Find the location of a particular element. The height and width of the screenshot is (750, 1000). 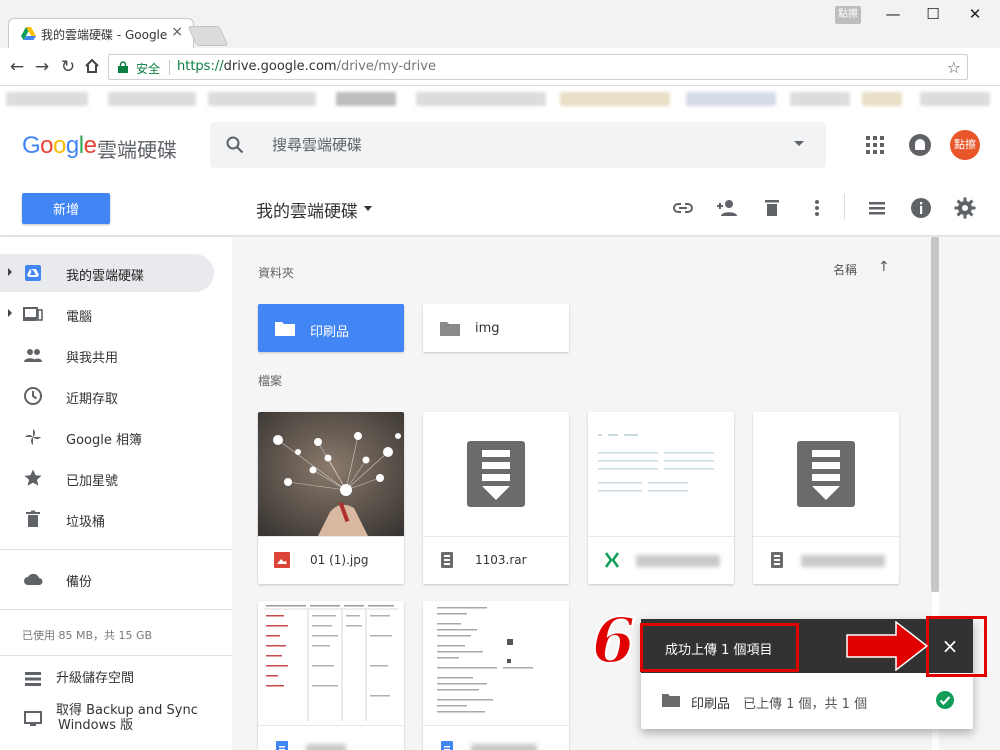

spreadsheet-thumbnail is located at coordinates (661, 474).